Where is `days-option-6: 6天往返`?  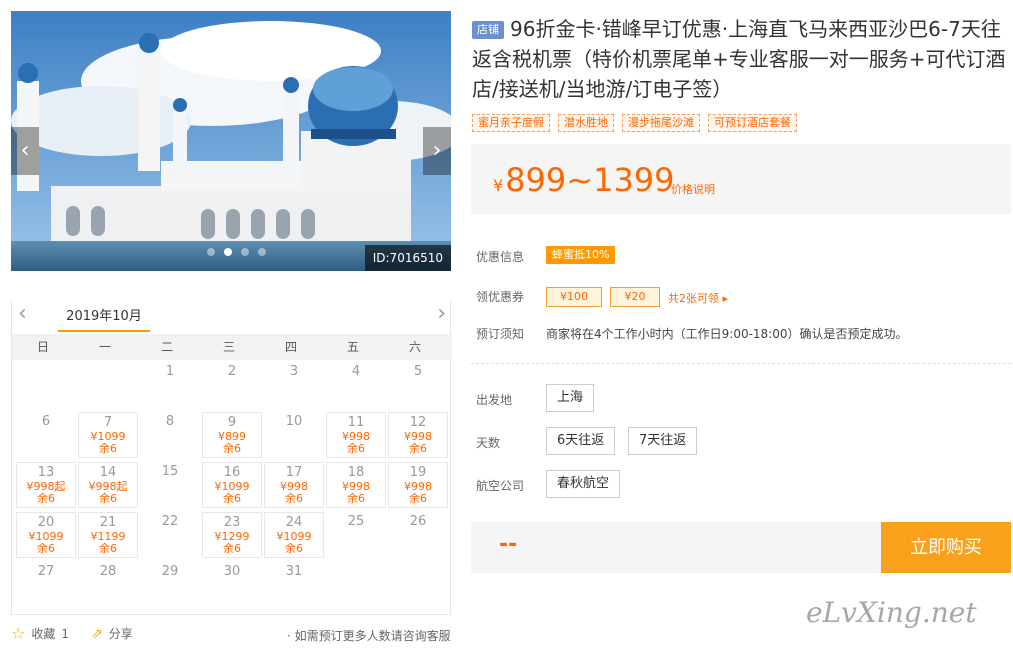
days-option-6: 6天往返 is located at coordinates (581, 441).